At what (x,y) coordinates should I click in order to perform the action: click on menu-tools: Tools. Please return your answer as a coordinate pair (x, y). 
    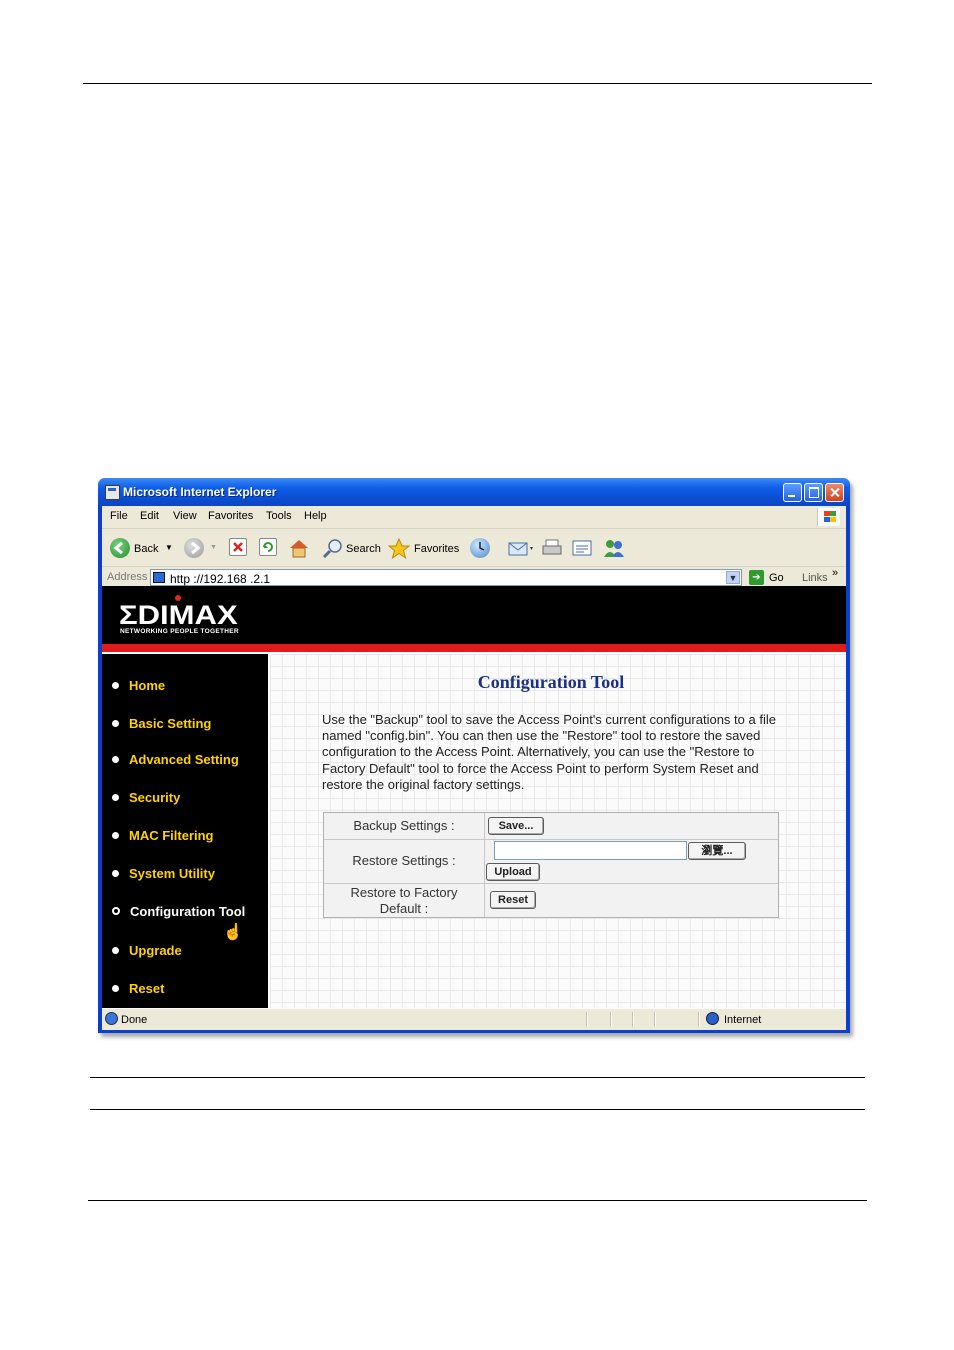
    Looking at the image, I should click on (279, 516).